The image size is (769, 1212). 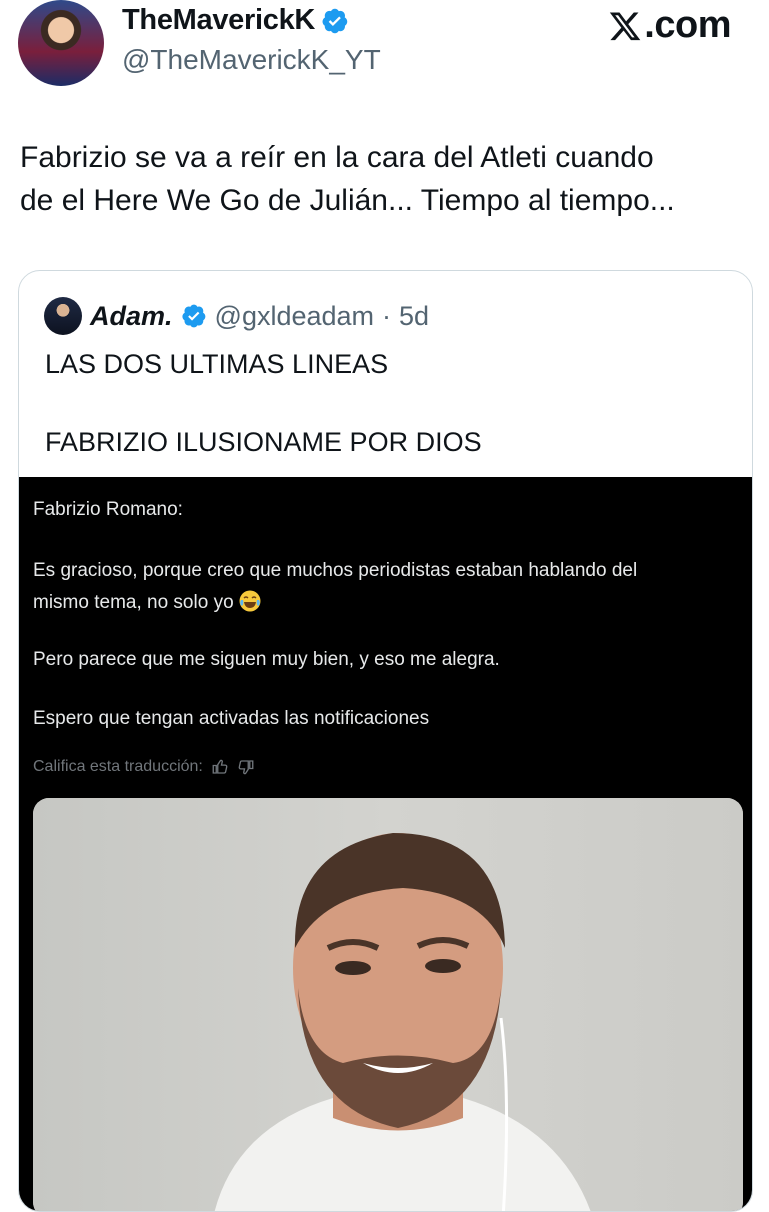 I want to click on translation-speaker: Fabrizio Romano:, so click(x=108, y=509).